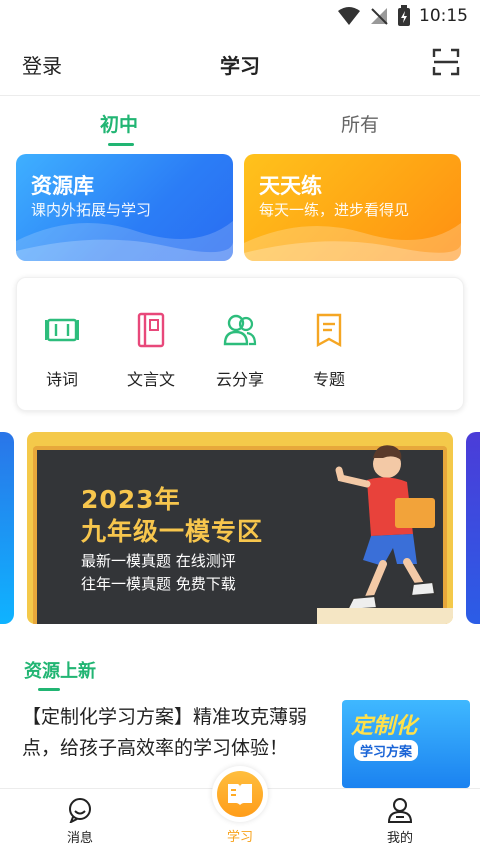 The image size is (480, 852). I want to click on func-poetry: 诗词, so click(62, 351).